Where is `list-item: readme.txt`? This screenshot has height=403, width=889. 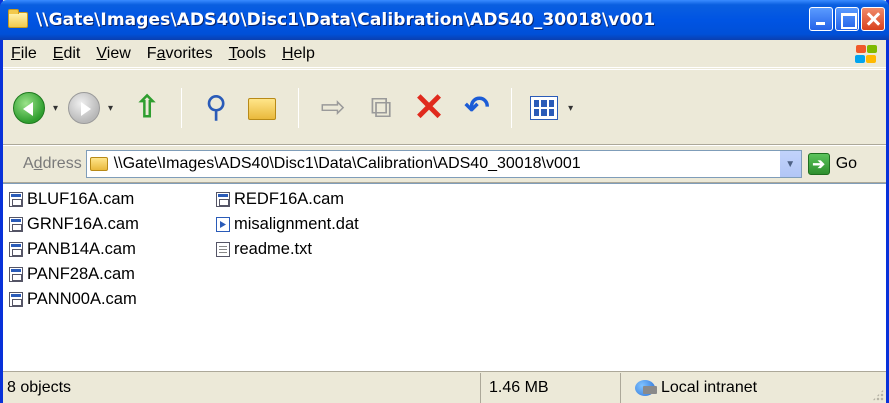
list-item: readme.txt is located at coordinates (287, 249).